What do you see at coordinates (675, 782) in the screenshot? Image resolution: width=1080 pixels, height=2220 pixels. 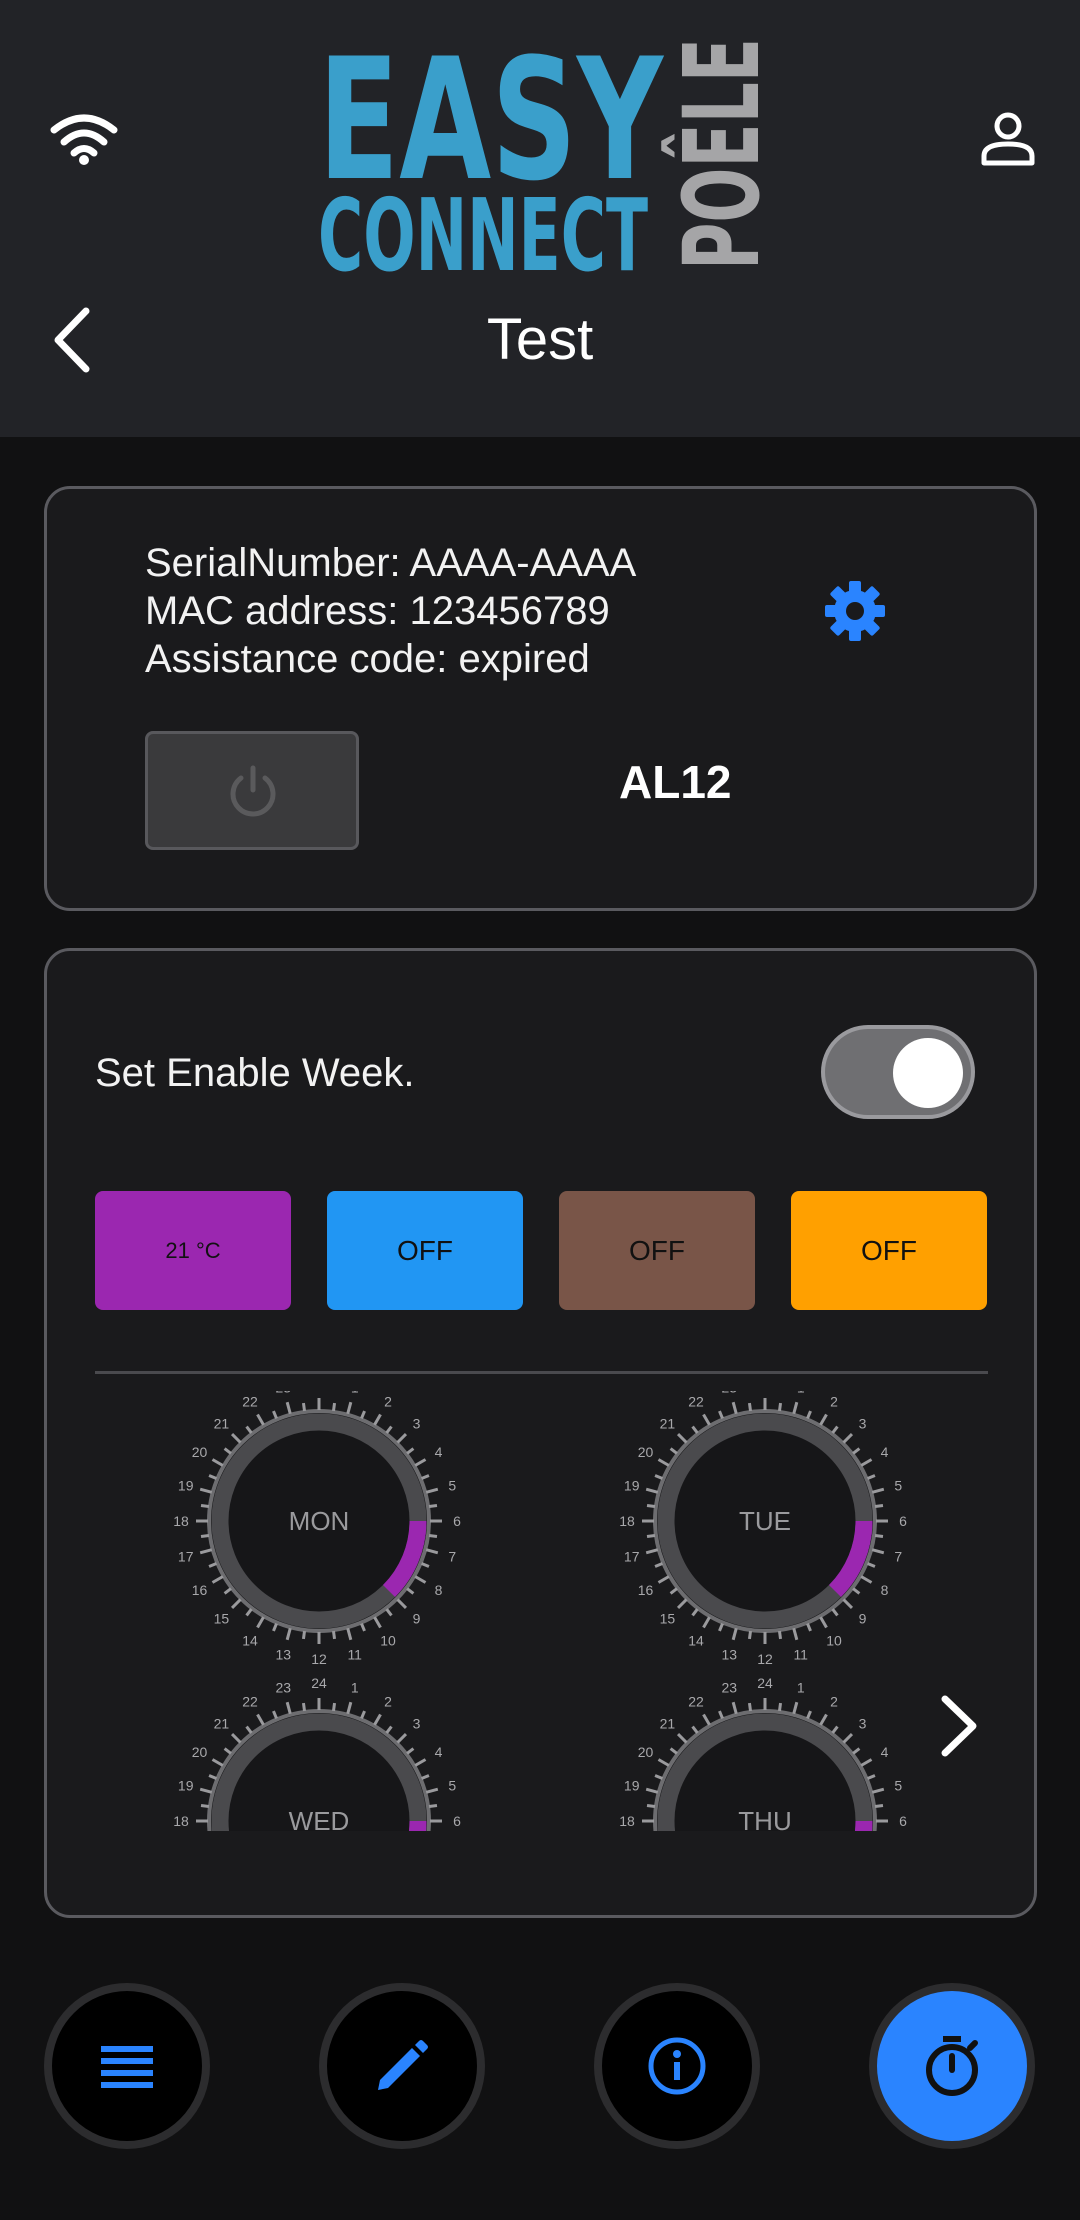 I see `status-code: AL12` at bounding box center [675, 782].